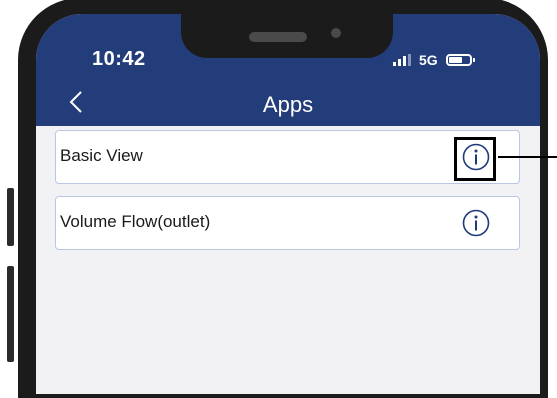 The width and height of the screenshot is (557, 398). What do you see at coordinates (287, 223) in the screenshot?
I see `app-item-volume-flow: Volume Flow(outlet)` at bounding box center [287, 223].